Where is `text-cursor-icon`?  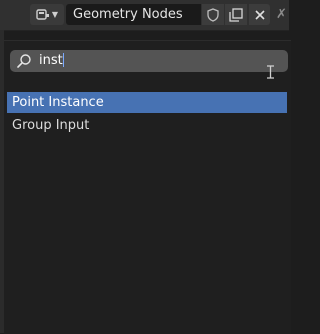
text-cursor-icon is located at coordinates (270, 72).